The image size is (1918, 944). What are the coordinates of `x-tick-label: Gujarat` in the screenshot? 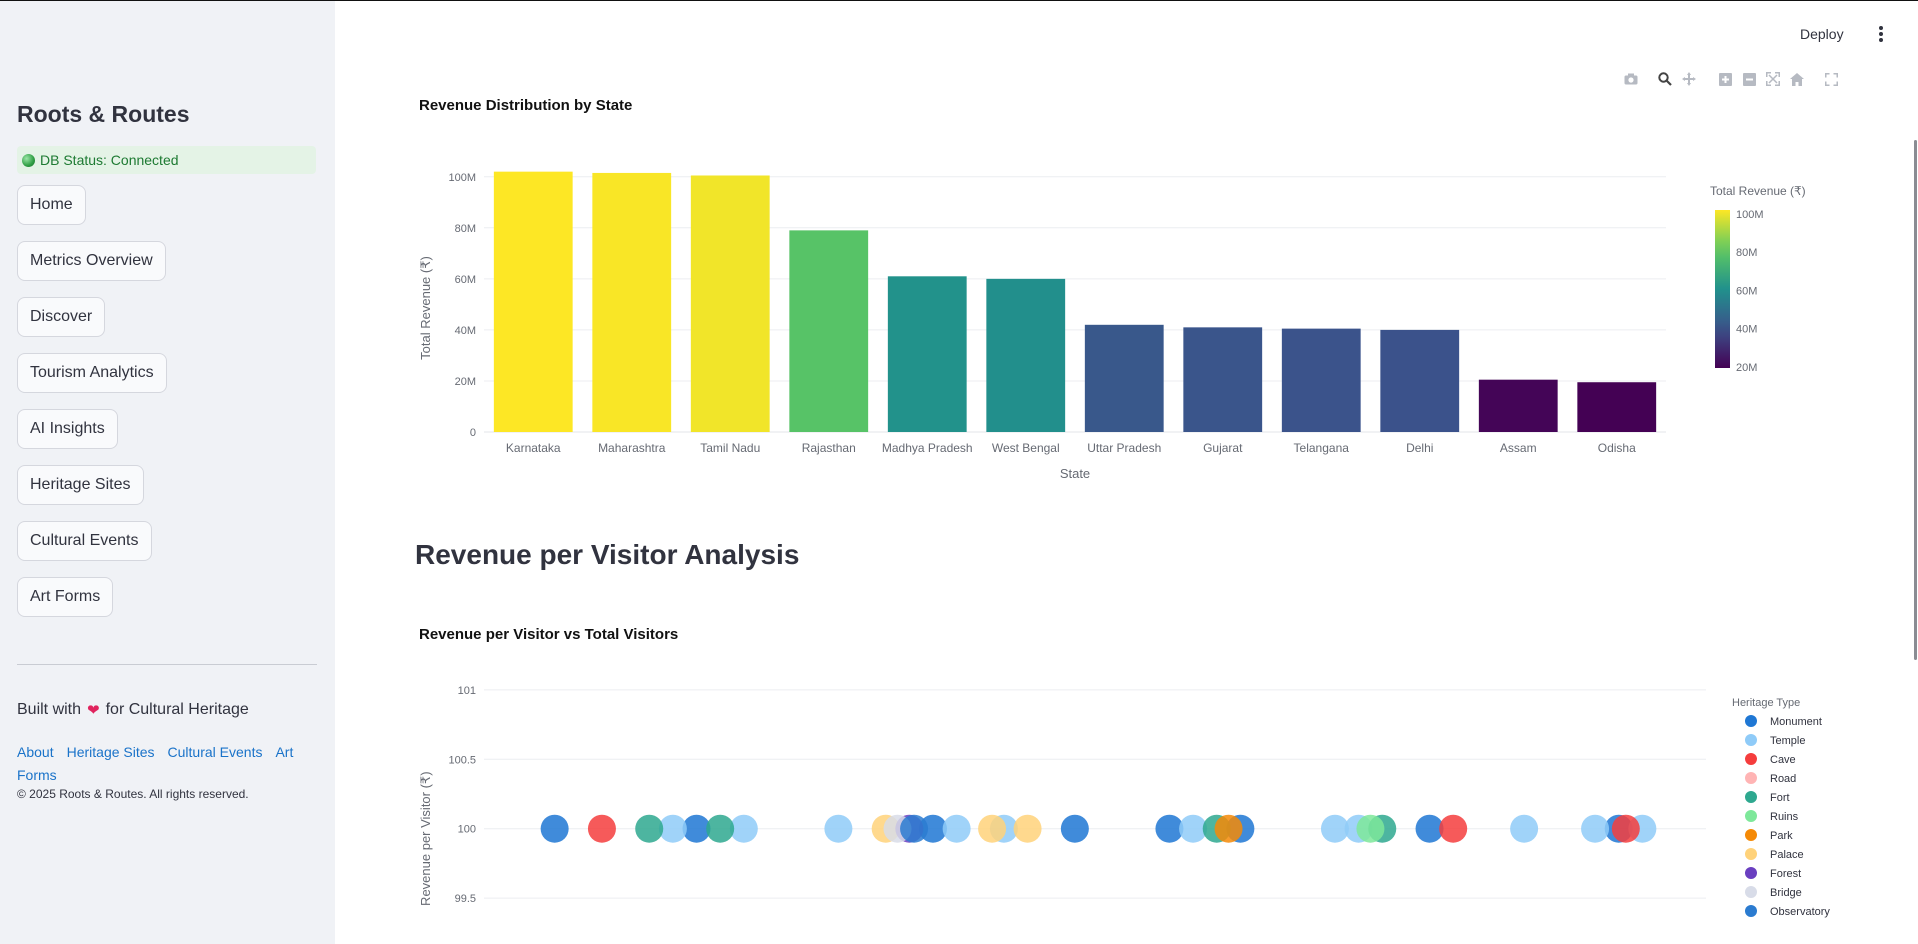 It's located at (1223, 448).